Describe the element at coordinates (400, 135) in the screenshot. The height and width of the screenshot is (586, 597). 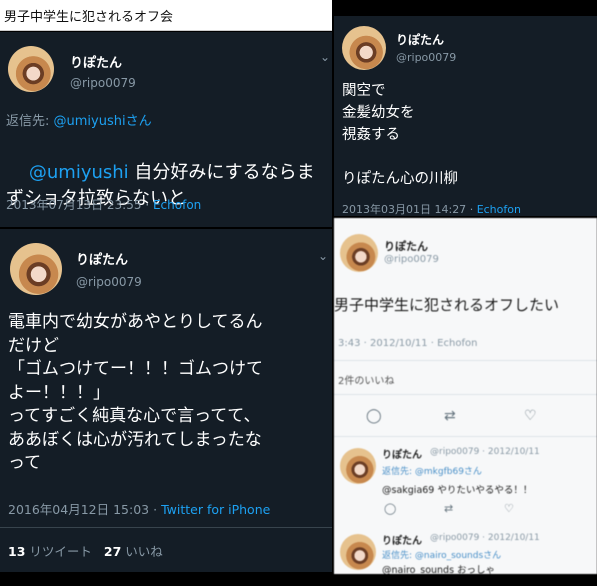
I see `tweet-text: 関空で 金髪幼女を 視姦する りぽたん心の川柳` at that location.